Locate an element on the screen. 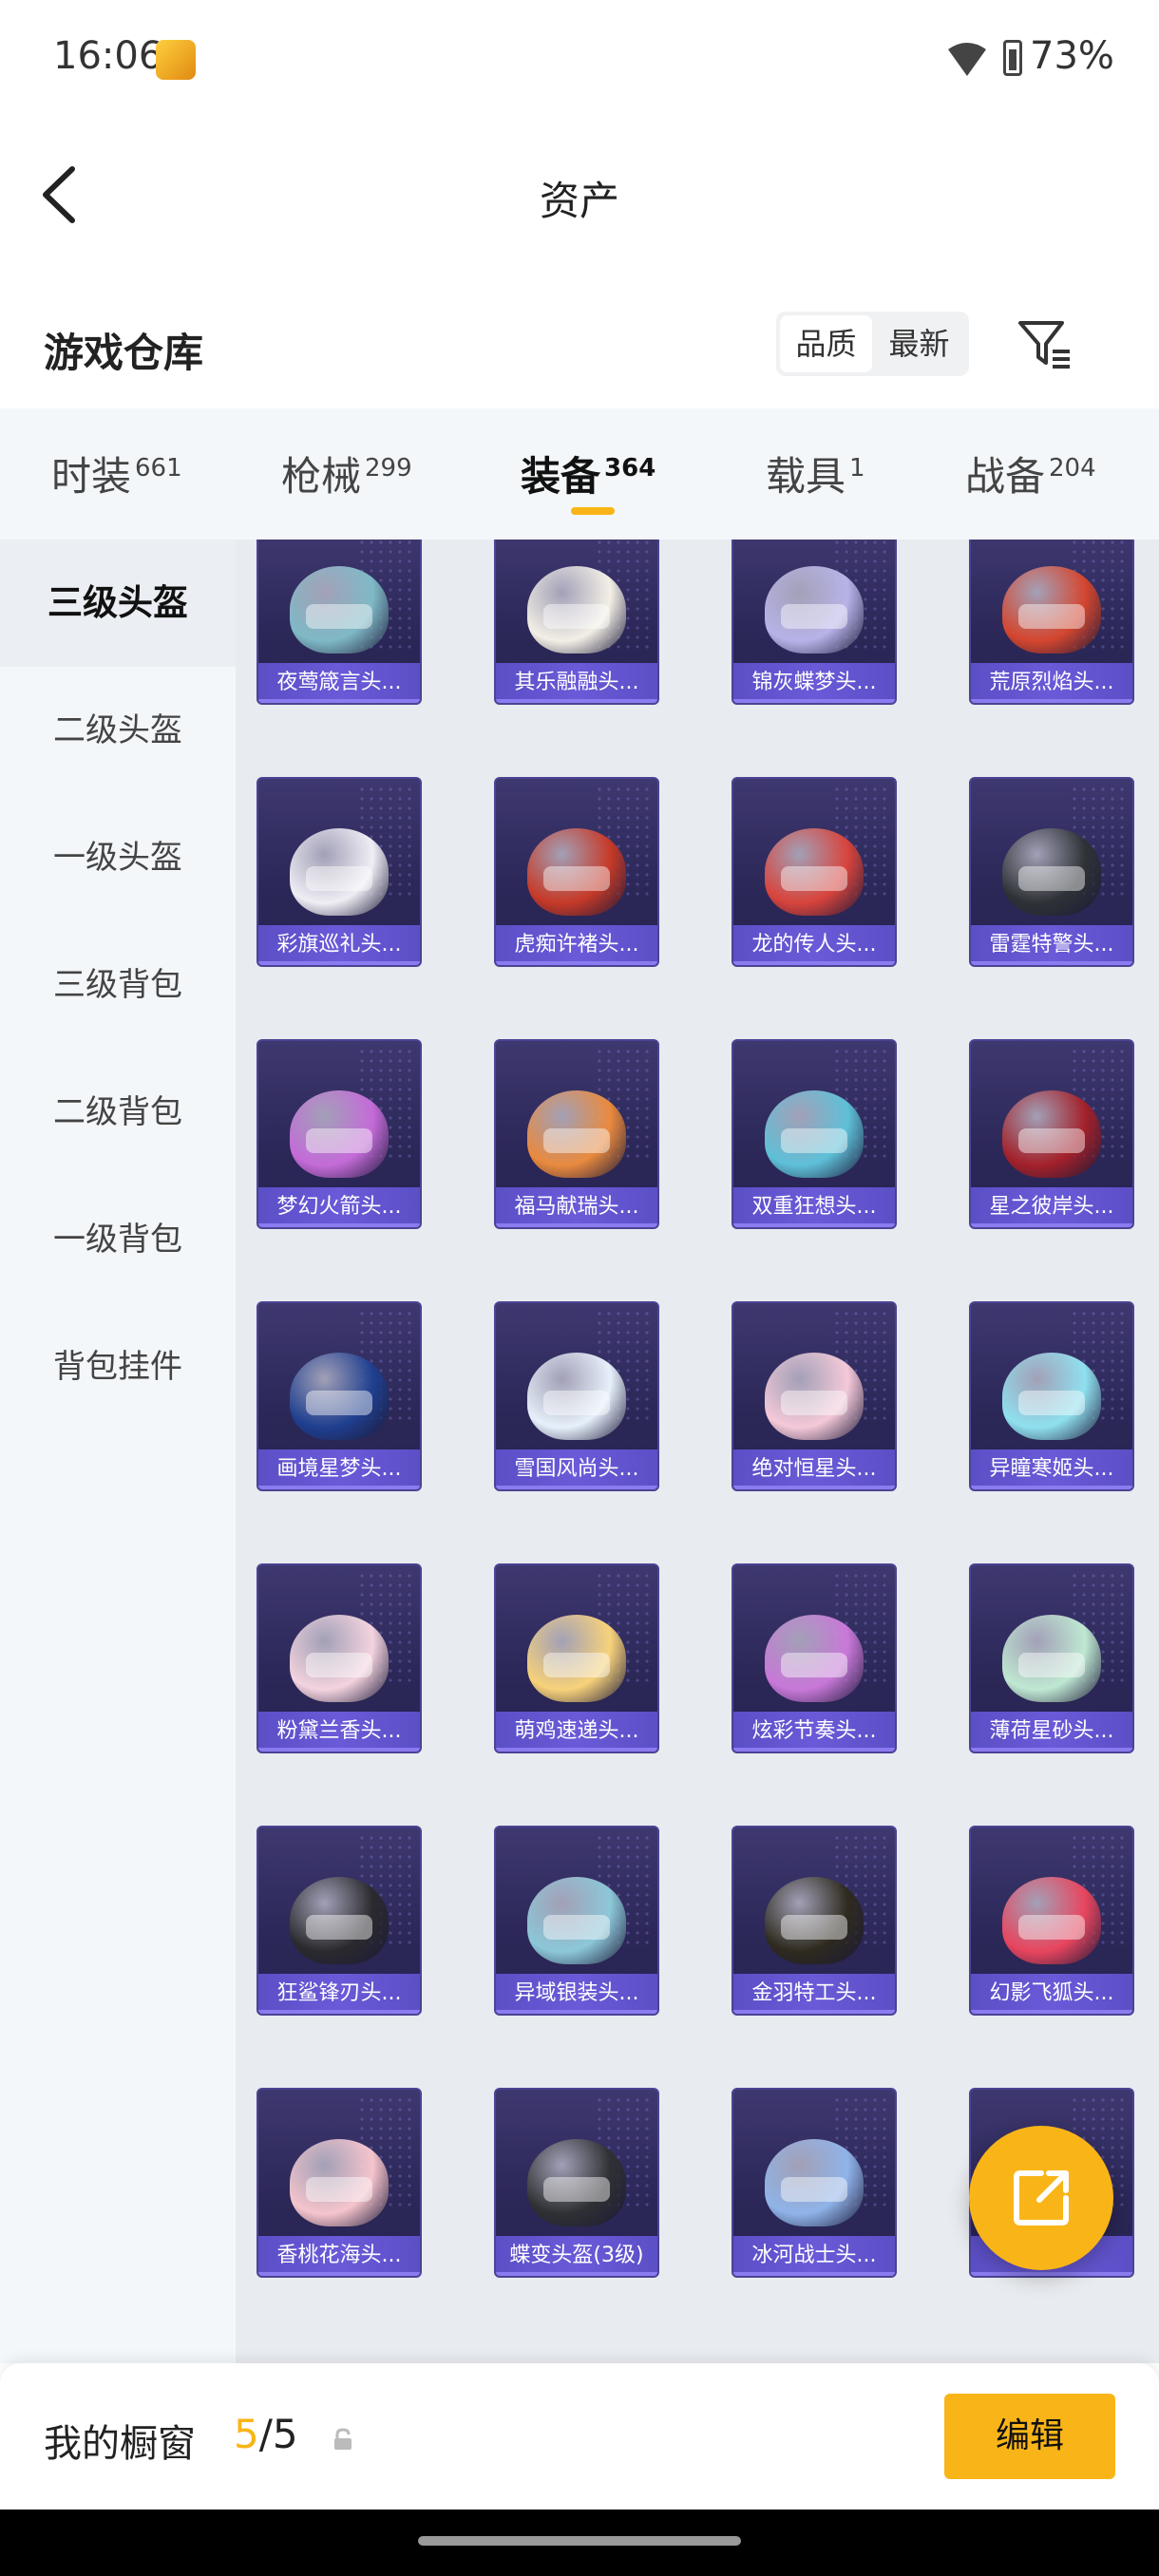 This screenshot has height=2576, width=1159. showcase-total: 5 is located at coordinates (285, 2434).